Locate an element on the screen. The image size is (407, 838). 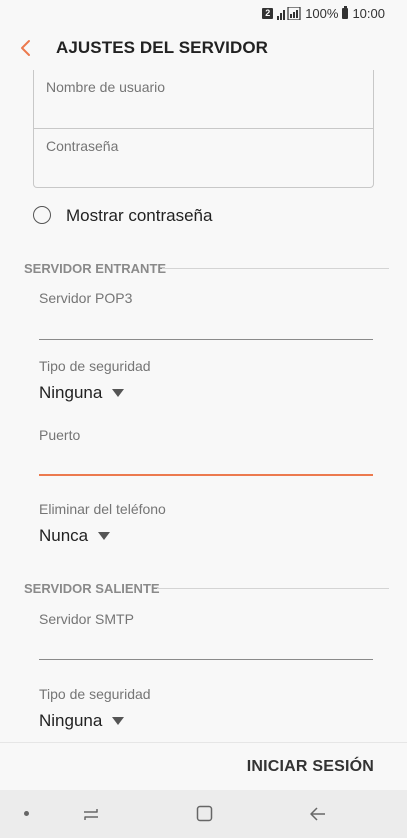
smtp-server-input is located at coordinates (206, 659).